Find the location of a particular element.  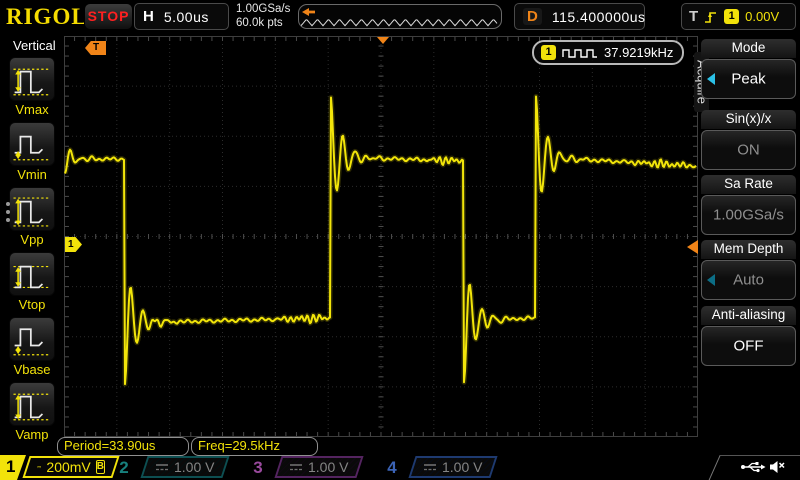

vtop-button is located at coordinates (32, 274).